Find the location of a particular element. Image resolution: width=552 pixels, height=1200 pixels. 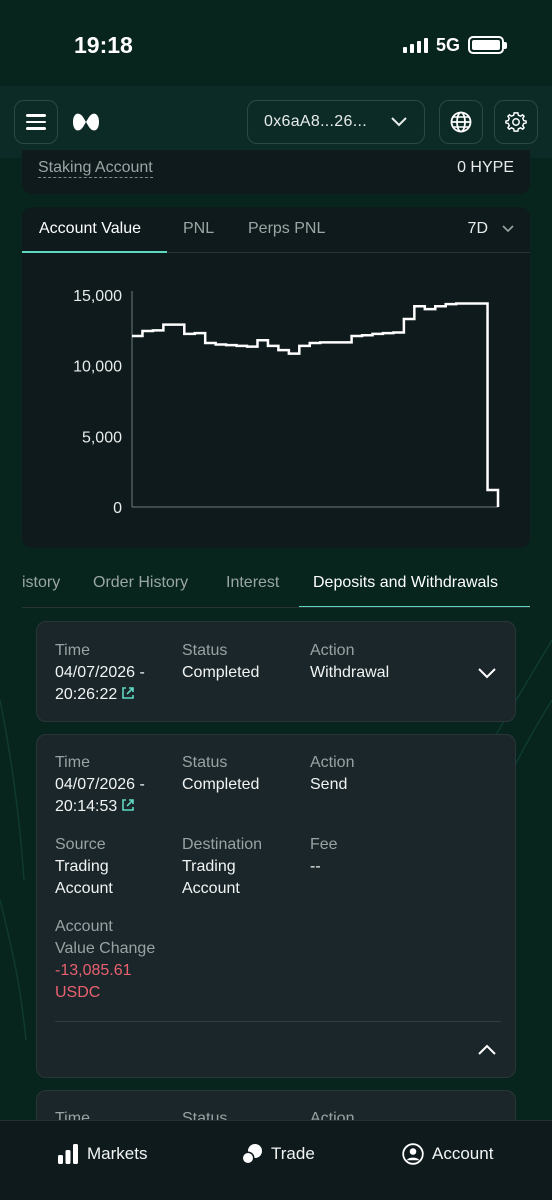

bottom-navigation: Markets Trade Account is located at coordinates (276, 1160).